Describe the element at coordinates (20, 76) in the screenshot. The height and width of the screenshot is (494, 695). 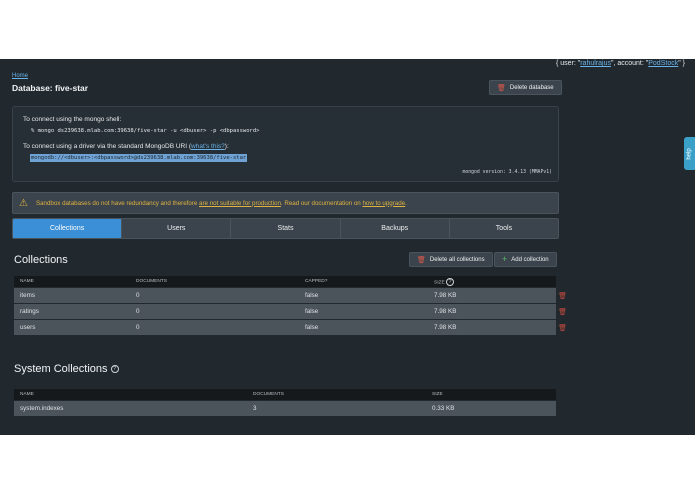
I see `breadcrumb-home: Home` at that location.